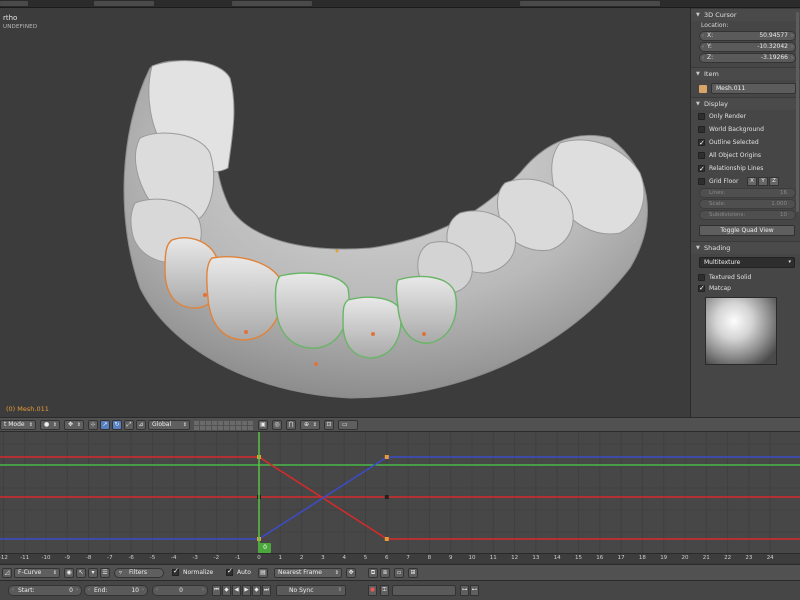 The height and width of the screenshot is (600, 800). Describe the element at coordinates (747, 58) in the screenshot. I see `cursor-z-field: ‹ Z: -3.19266 ›` at that location.